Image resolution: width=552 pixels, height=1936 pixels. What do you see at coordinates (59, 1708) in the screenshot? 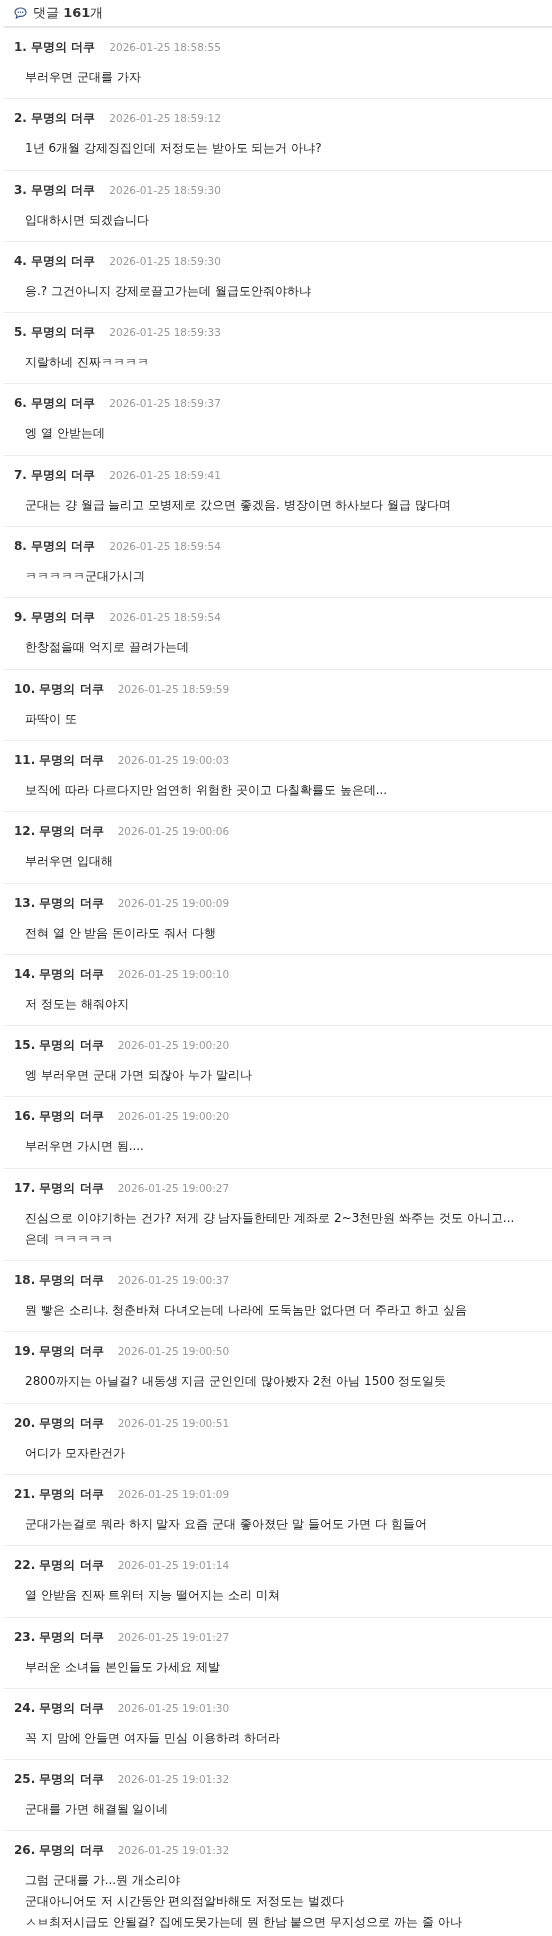
I see `comment-author: 24. 무명의 더쿠` at bounding box center [59, 1708].